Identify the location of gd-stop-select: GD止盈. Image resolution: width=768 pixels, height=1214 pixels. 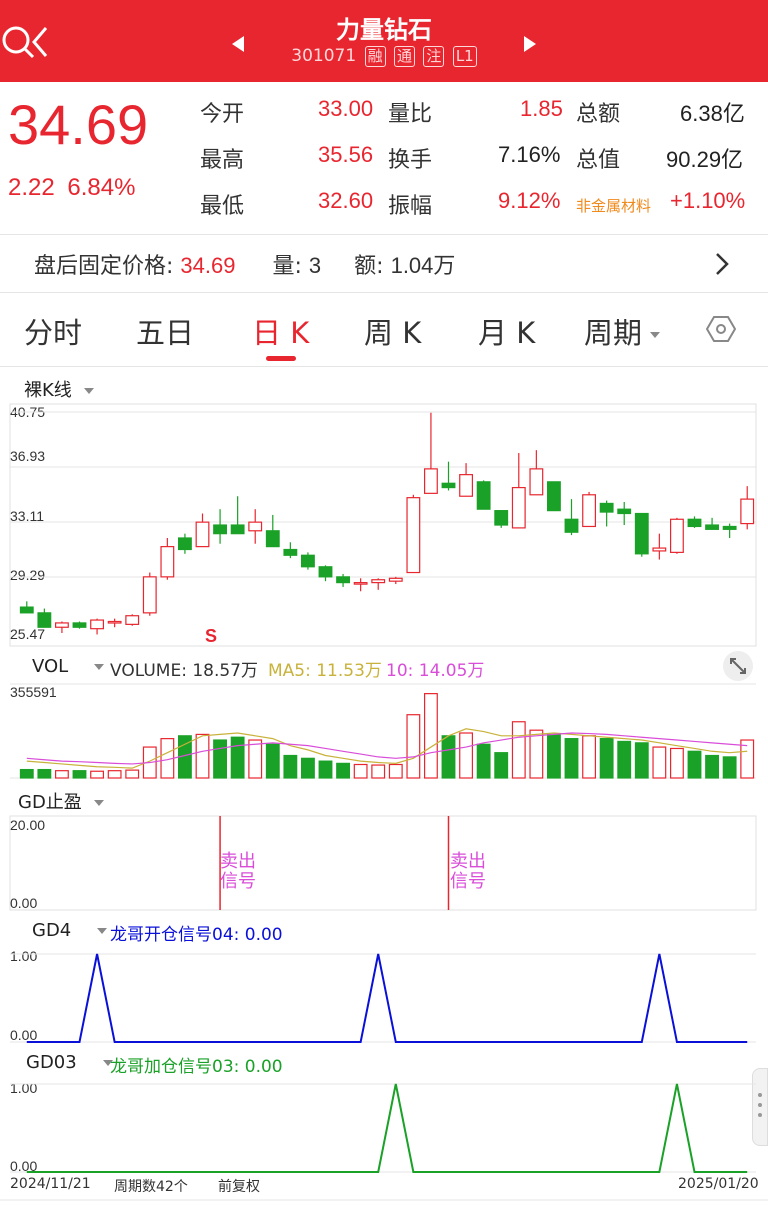
(61, 801).